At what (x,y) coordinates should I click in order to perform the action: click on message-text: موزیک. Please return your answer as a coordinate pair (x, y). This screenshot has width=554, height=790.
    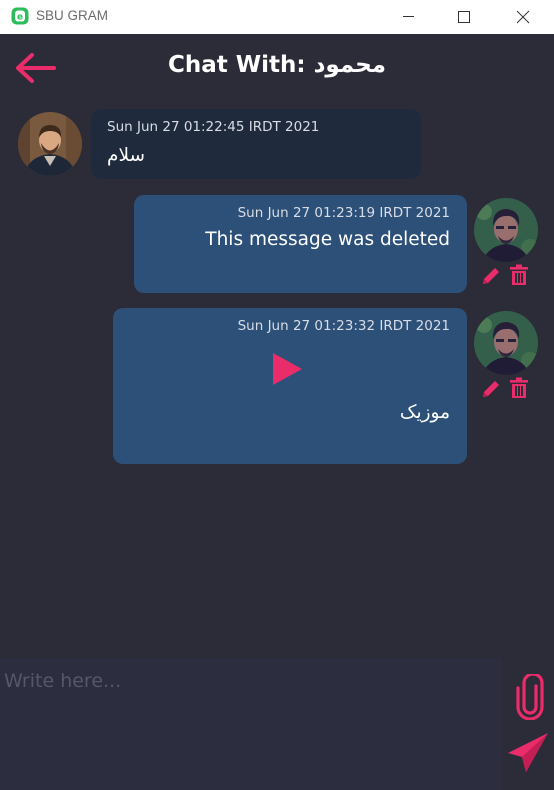
    Looking at the image, I should click on (424, 412).